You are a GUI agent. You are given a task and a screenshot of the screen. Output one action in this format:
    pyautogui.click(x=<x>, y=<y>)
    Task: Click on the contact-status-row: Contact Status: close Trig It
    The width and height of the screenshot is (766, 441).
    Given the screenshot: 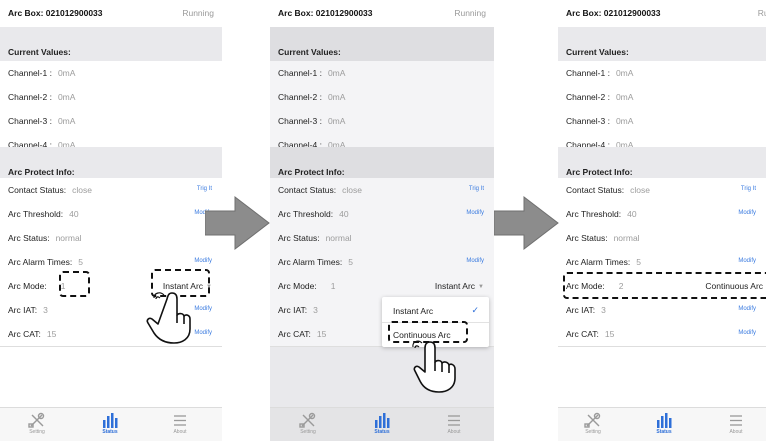 What is the action you would take?
    pyautogui.click(x=382, y=190)
    